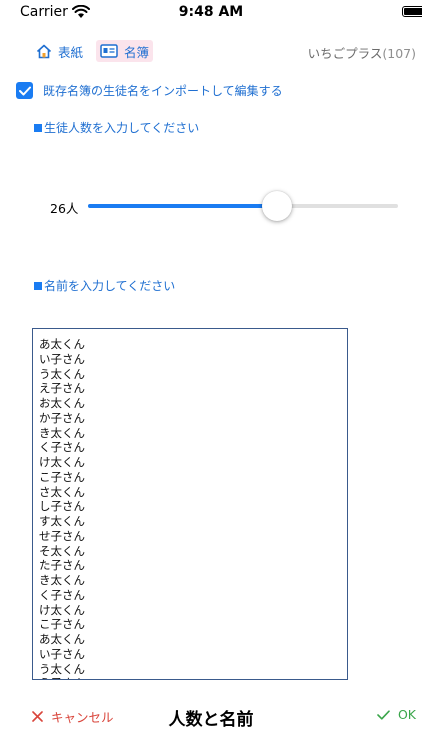 This screenshot has width=422, height=750. I want to click on import-label: 既存名簿の生徒名をインポートして編集する, so click(163, 91).